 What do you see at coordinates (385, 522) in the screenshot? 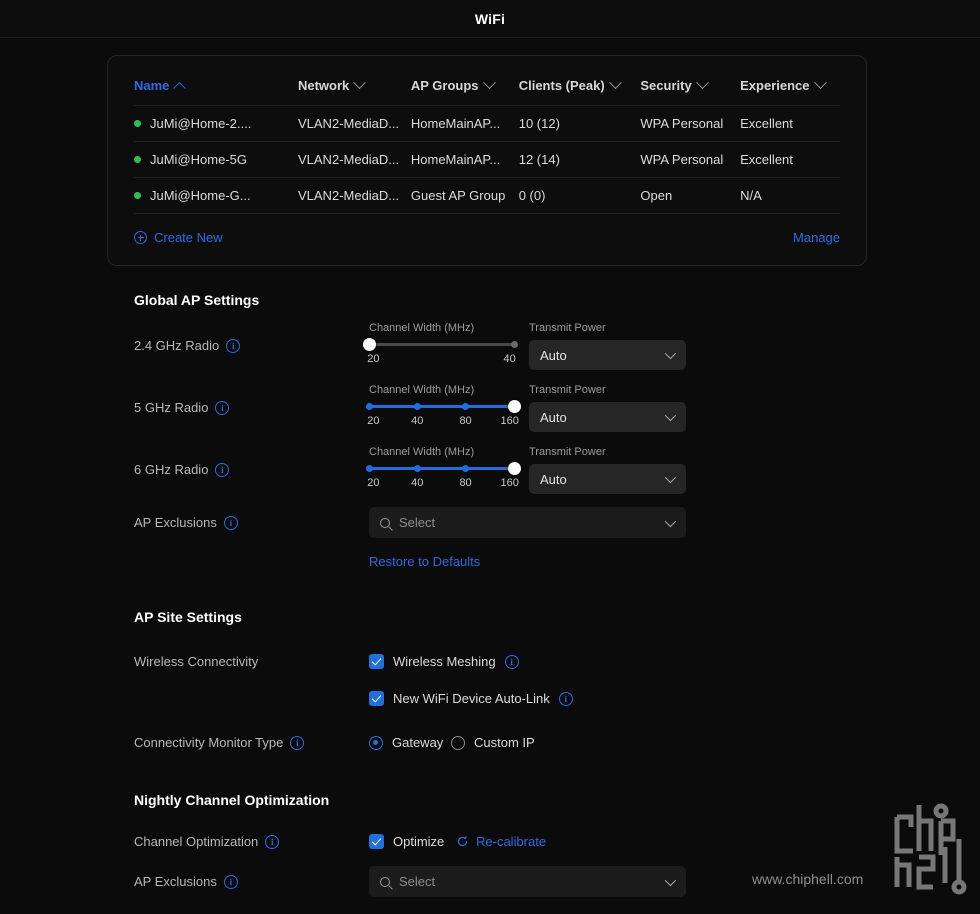
I see `search-icon` at bounding box center [385, 522].